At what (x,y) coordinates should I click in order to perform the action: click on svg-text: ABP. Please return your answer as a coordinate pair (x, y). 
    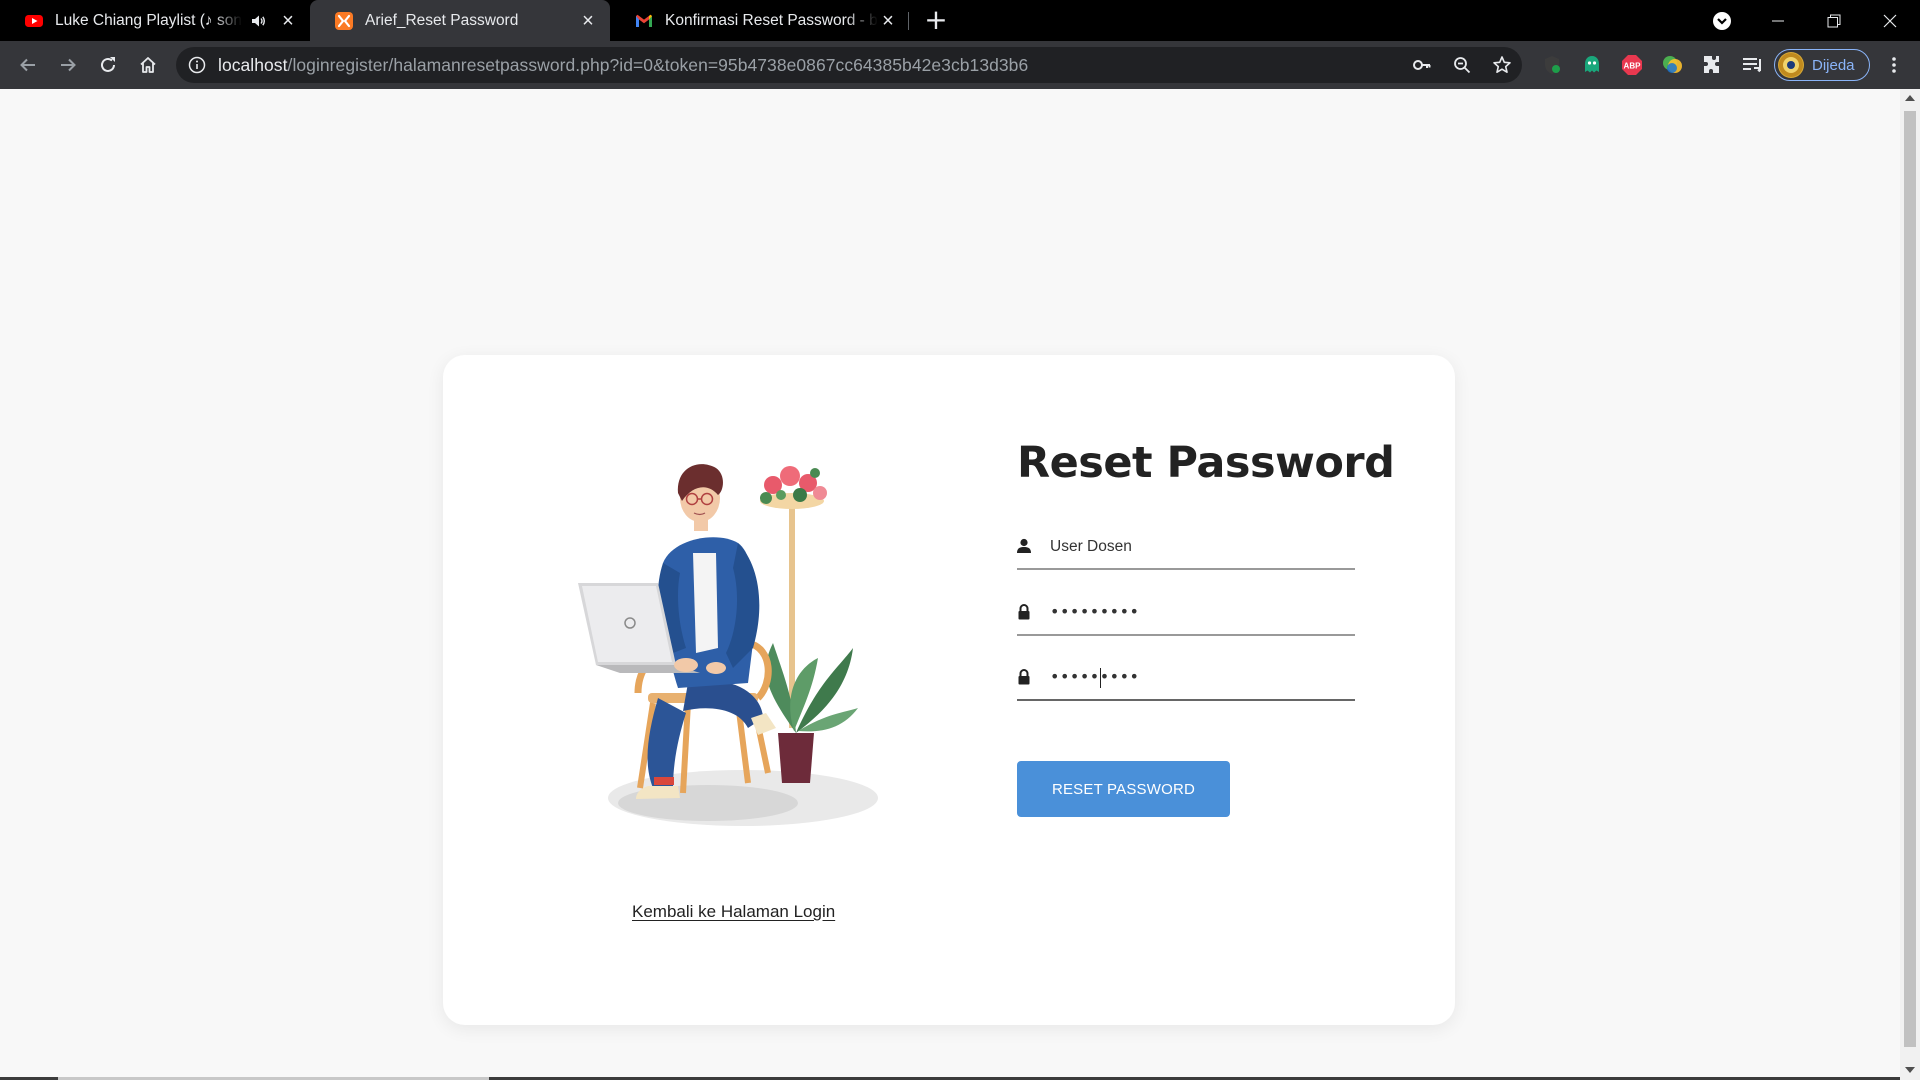
    Looking at the image, I should click on (1633, 66).